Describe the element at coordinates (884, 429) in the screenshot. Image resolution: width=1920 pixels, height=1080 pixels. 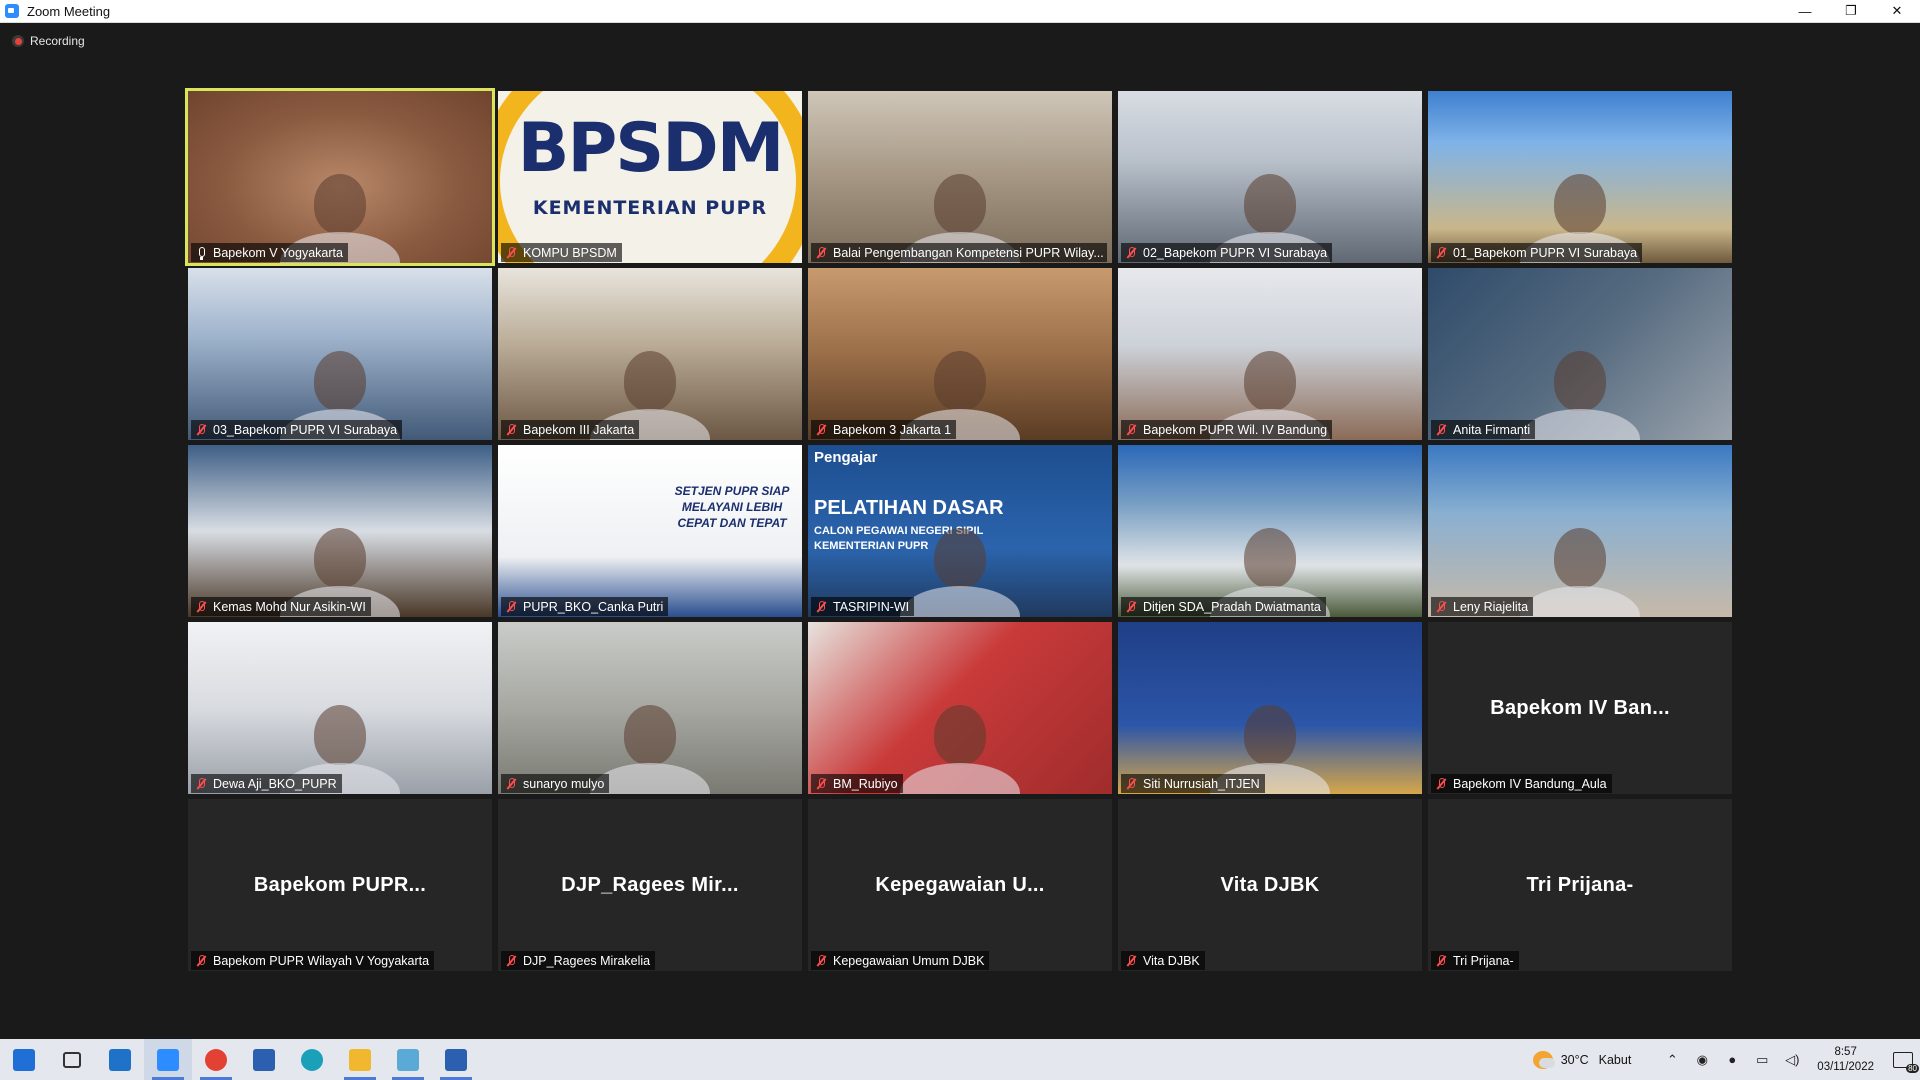
I see `participant-name-label: Bapekom 3 Jakarta 1` at that location.